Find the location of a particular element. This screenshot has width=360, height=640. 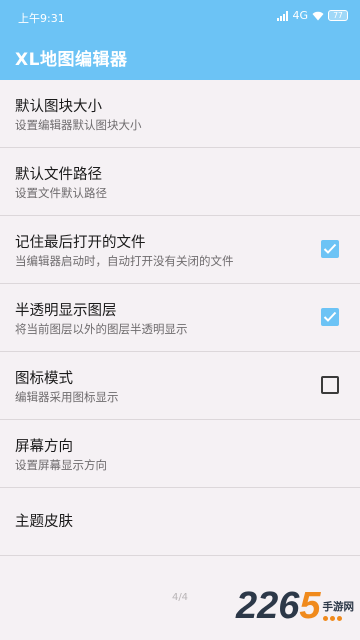

network-type: 4G is located at coordinates (300, 15).